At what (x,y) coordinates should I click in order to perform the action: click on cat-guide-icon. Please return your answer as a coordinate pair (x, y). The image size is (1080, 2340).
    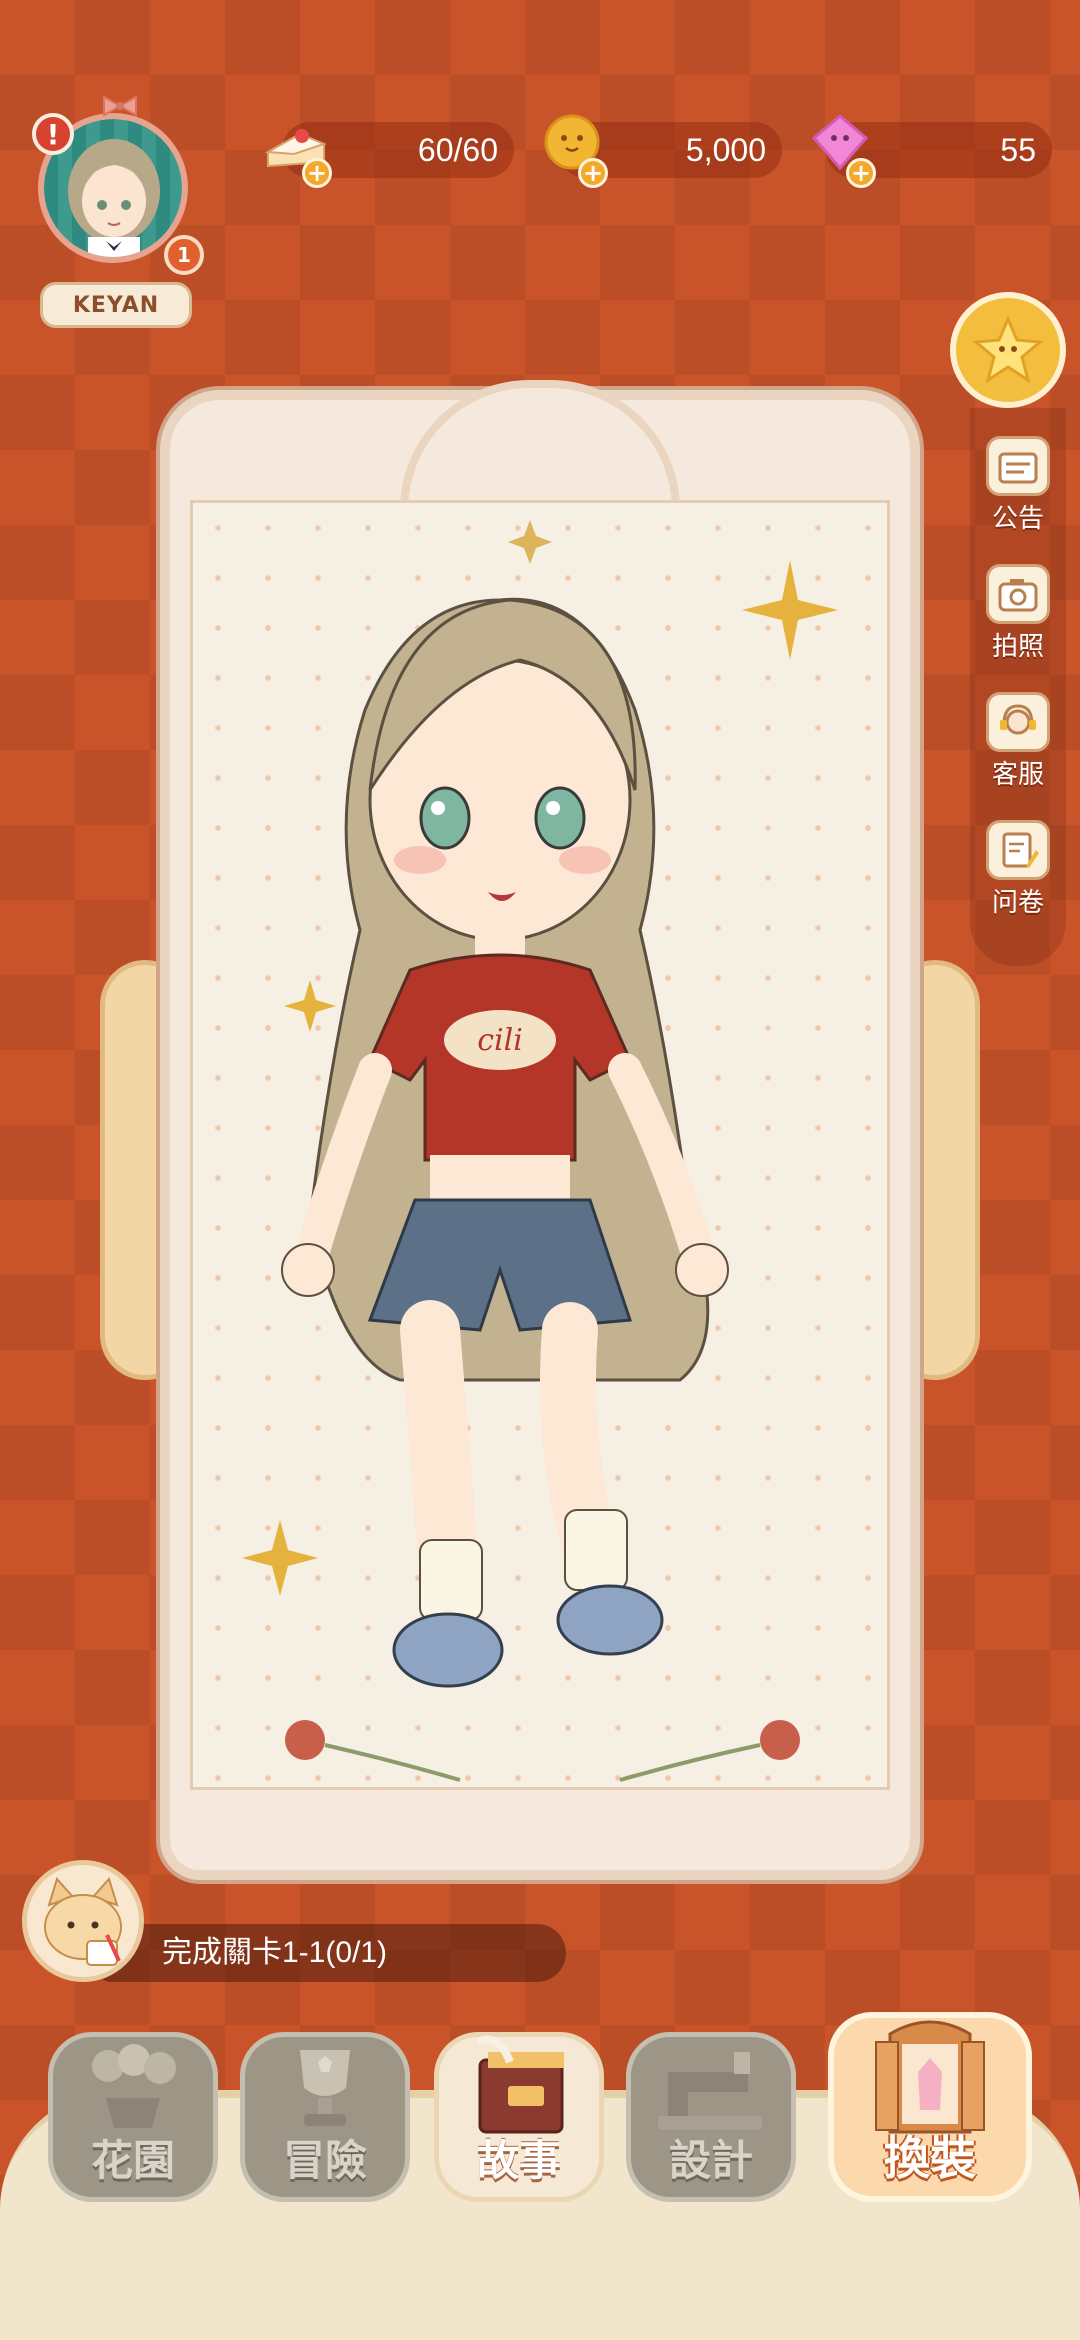
    Looking at the image, I should click on (83, 1921).